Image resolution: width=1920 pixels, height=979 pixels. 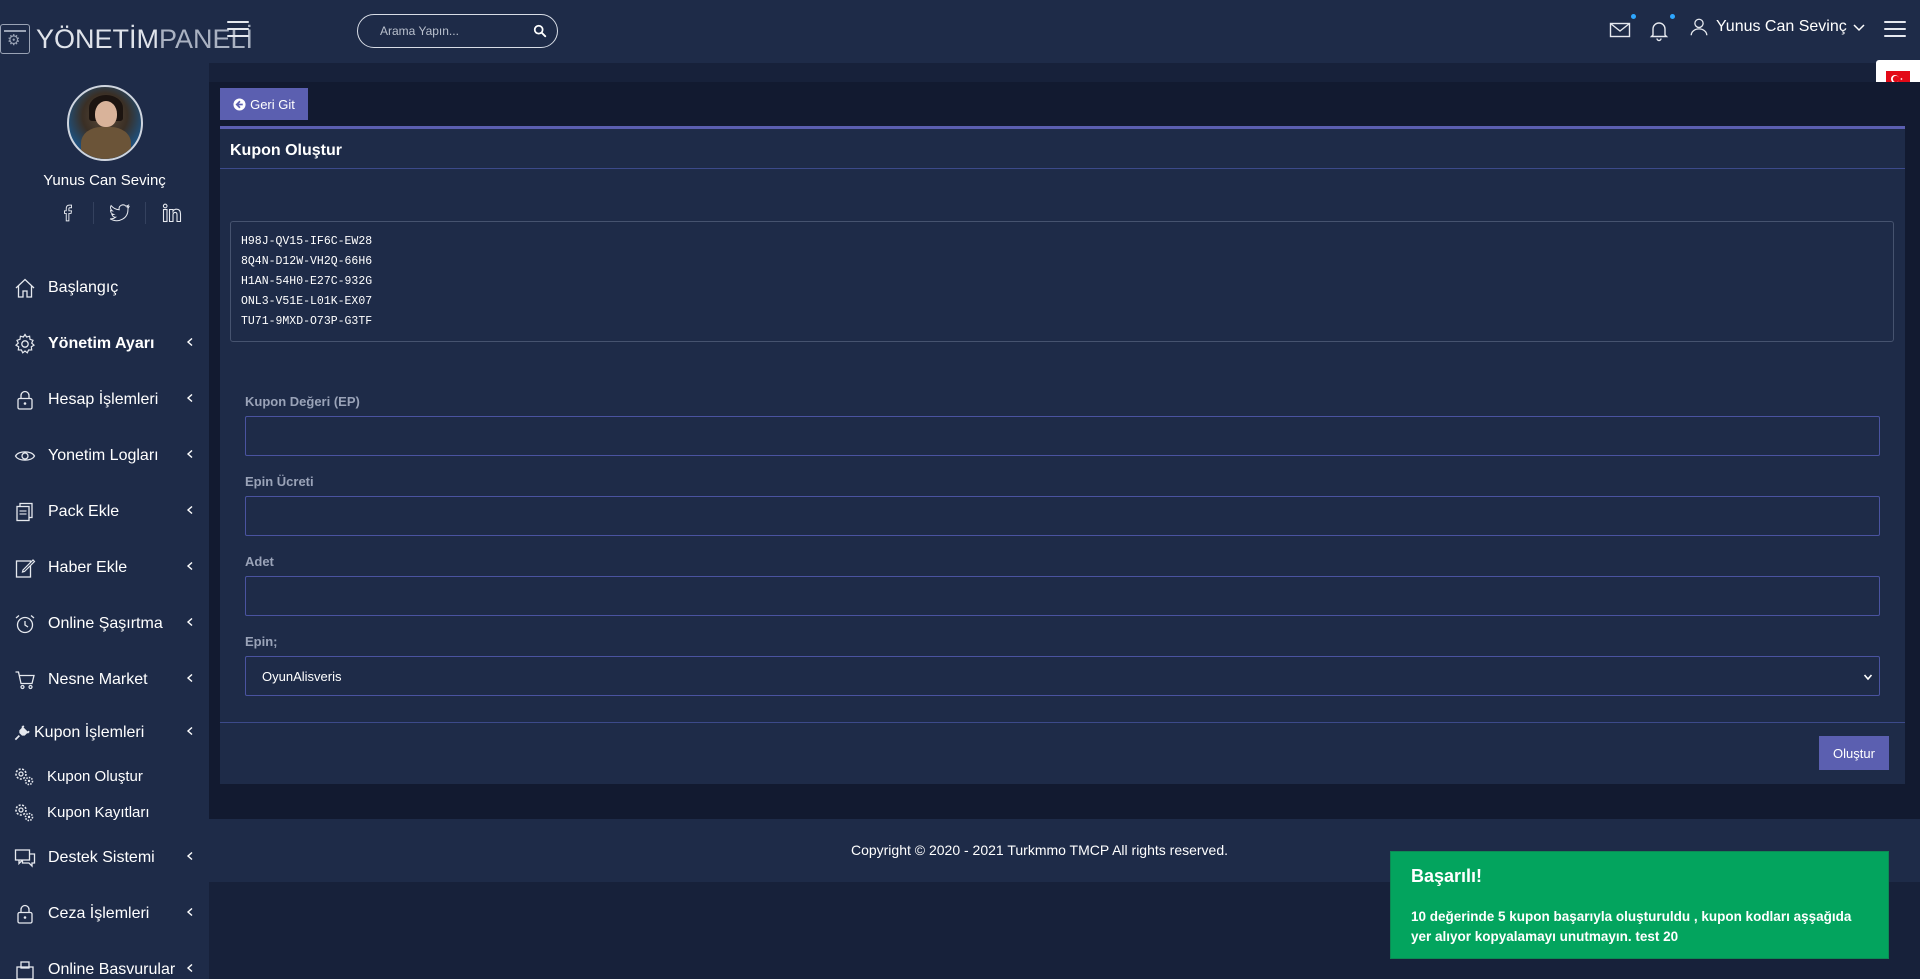 What do you see at coordinates (279, 481) in the screenshot?
I see `epin-price-label: Epin Ücreti` at bounding box center [279, 481].